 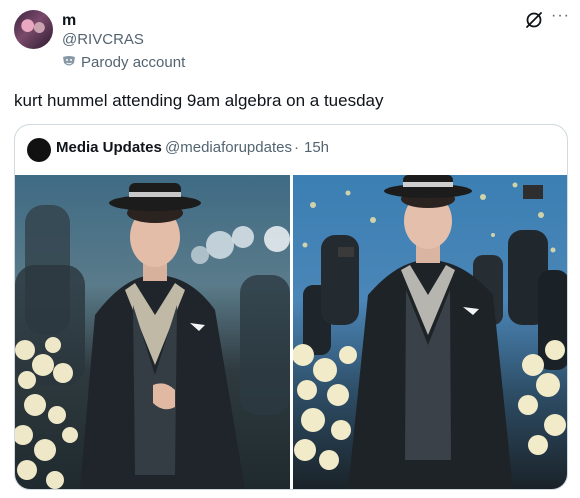 I want to click on quoted-author-name: Media Updates, so click(x=109, y=147).